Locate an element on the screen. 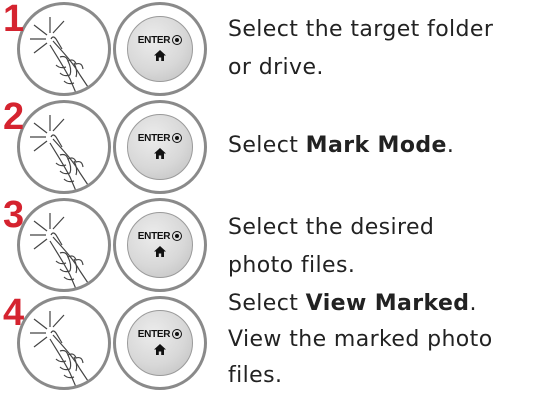 The height and width of the screenshot is (398, 537). step-text-line: or drive. is located at coordinates (276, 67).